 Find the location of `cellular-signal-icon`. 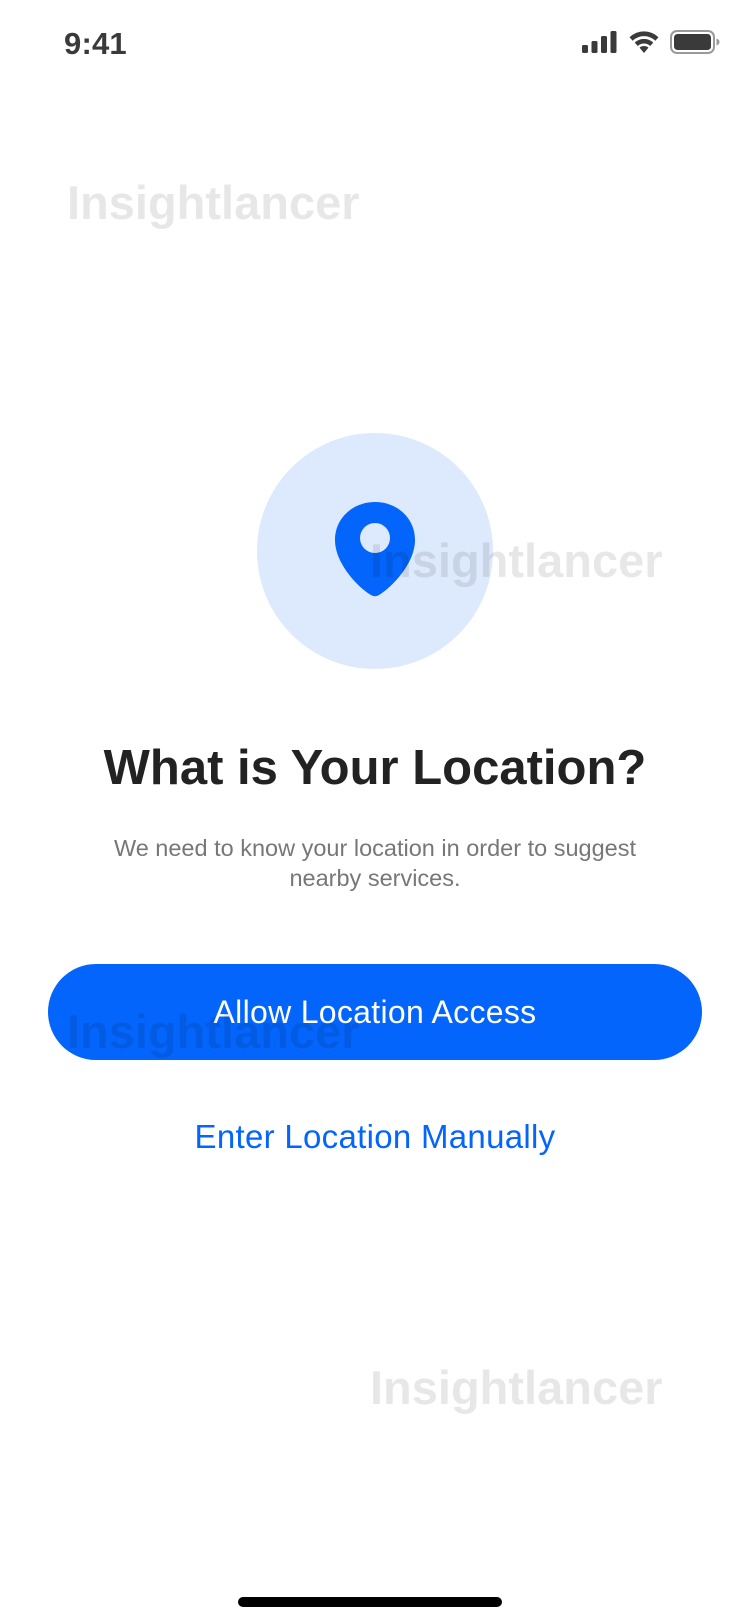

cellular-signal-icon is located at coordinates (600, 44).